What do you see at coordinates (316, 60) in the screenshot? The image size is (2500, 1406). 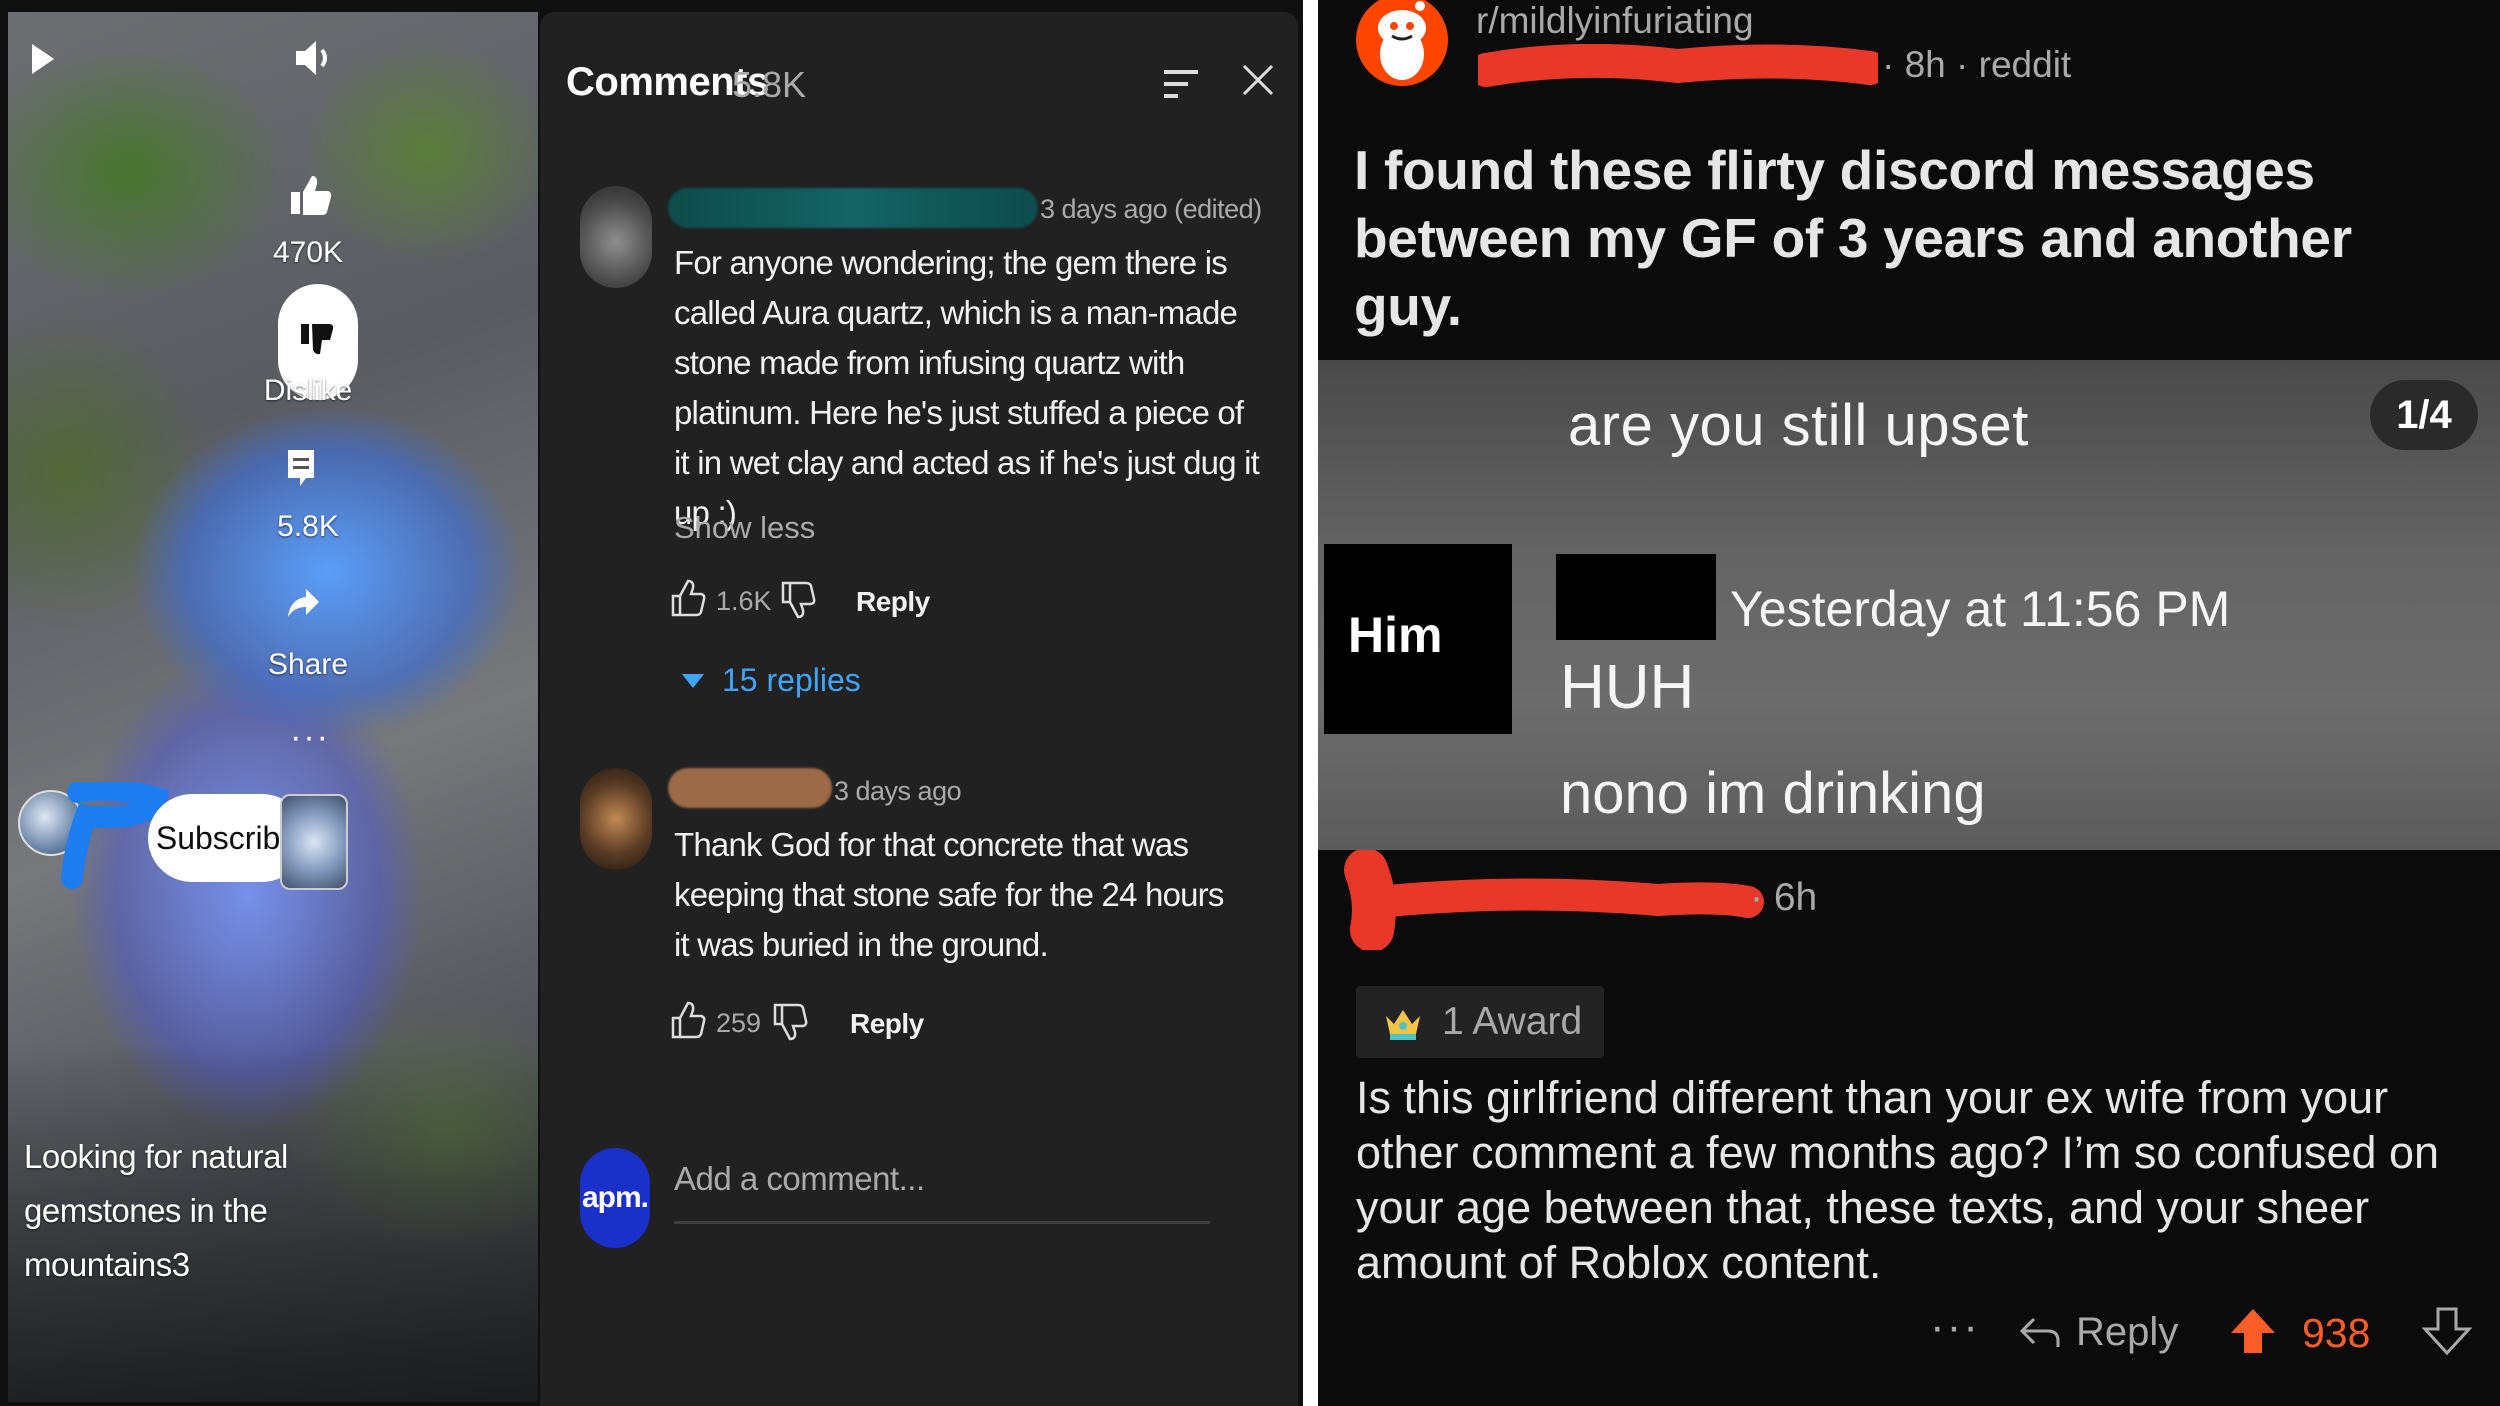 I see `volume-icon` at bounding box center [316, 60].